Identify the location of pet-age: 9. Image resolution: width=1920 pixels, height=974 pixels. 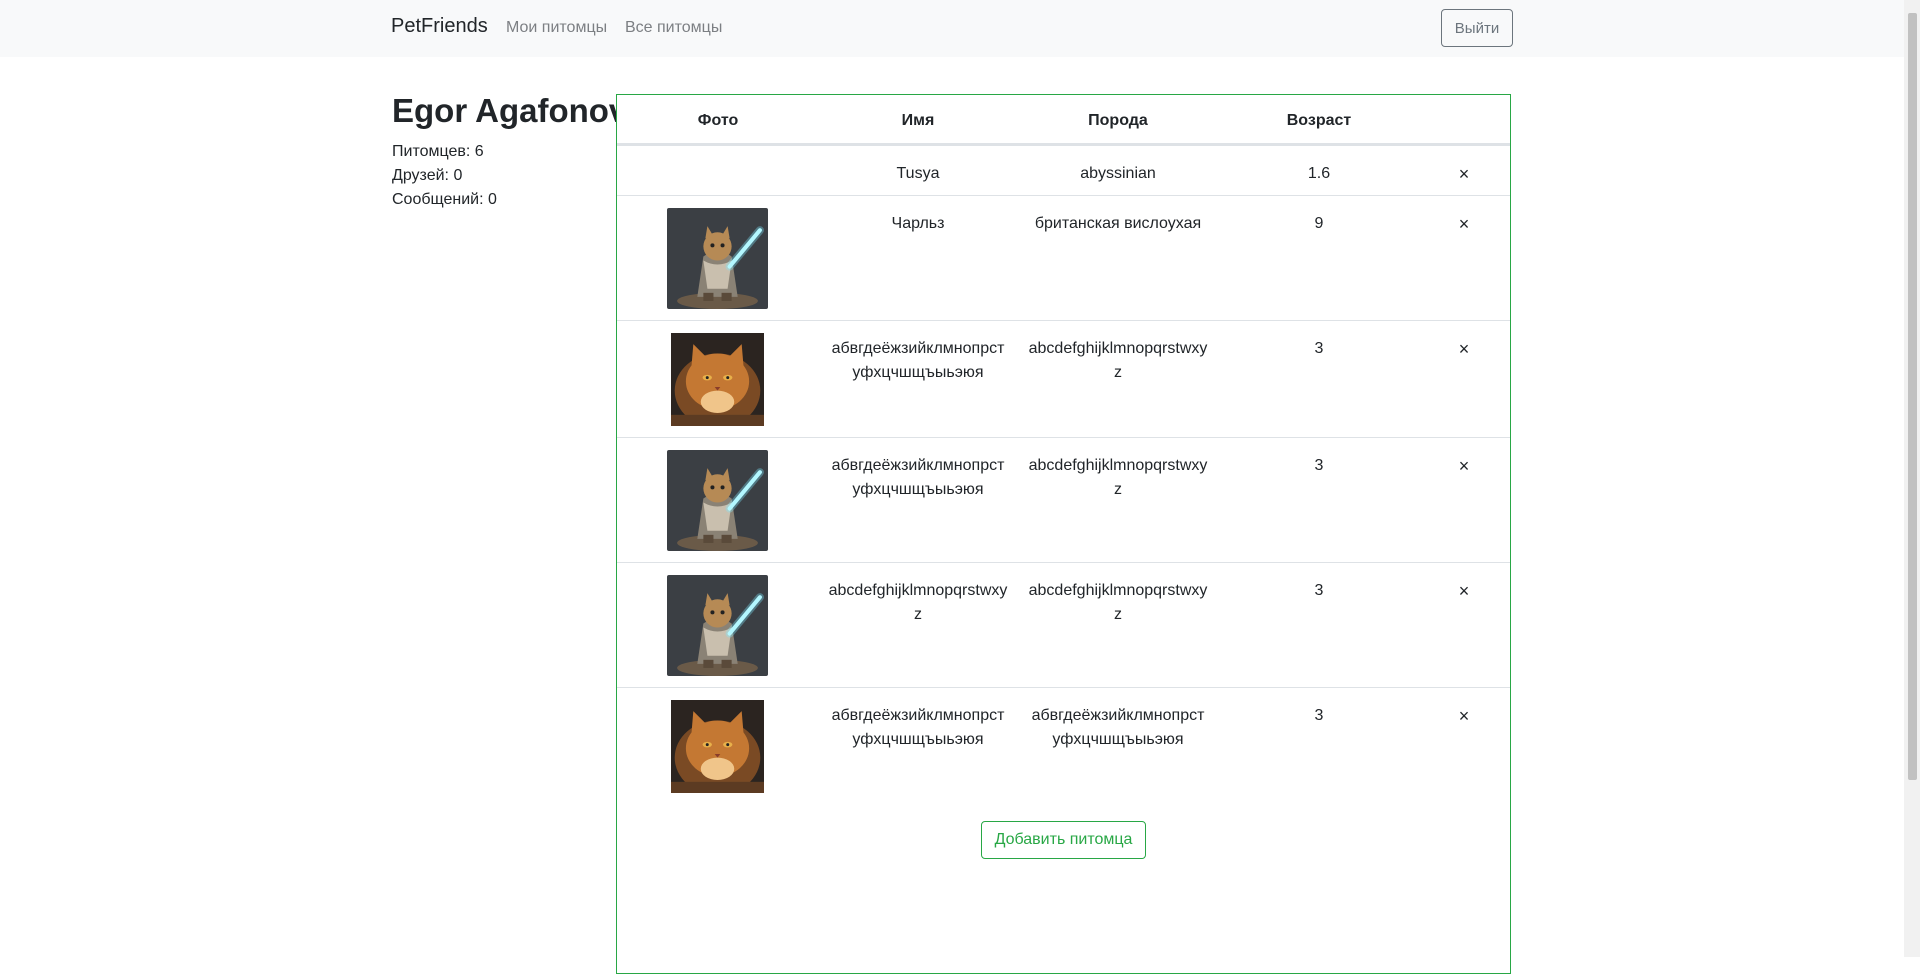
(1319, 223).